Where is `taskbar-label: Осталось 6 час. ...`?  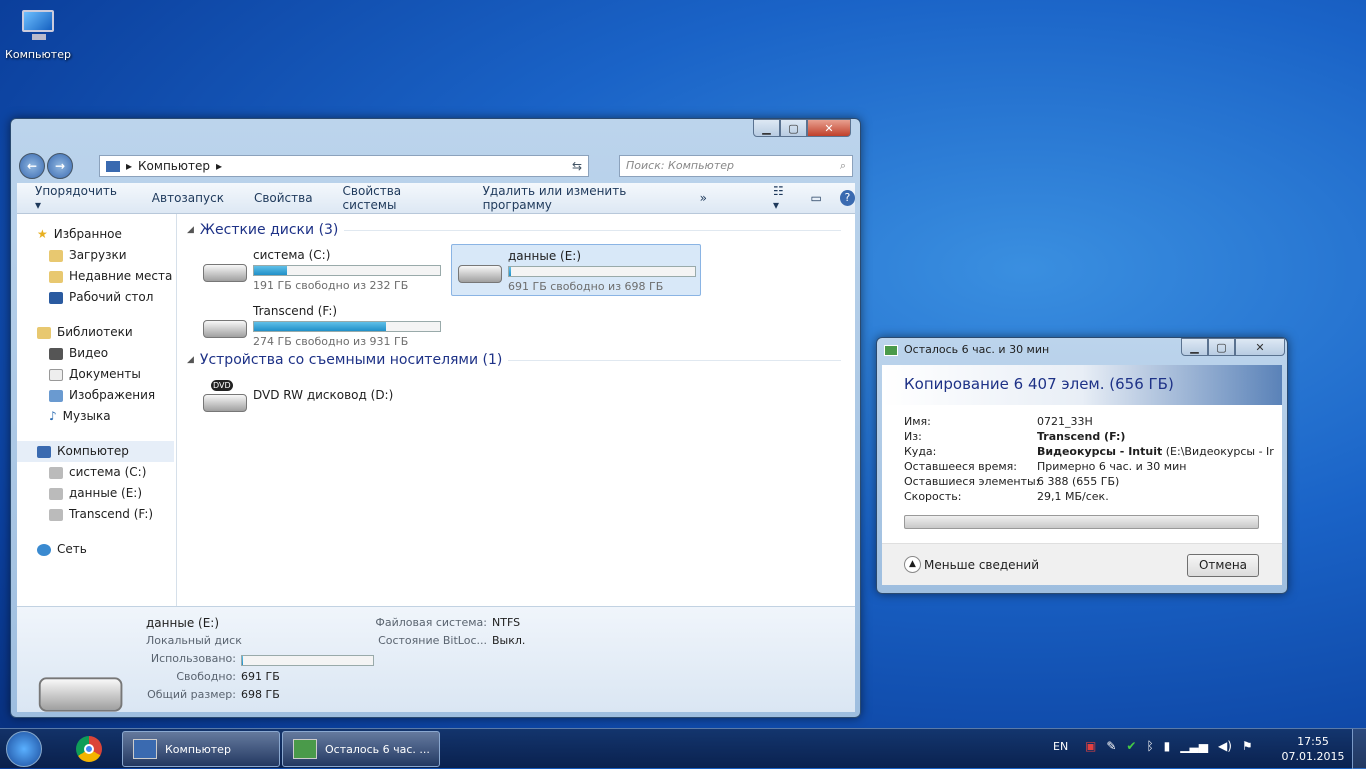
taskbar-label: Осталось 6 час. ... is located at coordinates (377, 749).